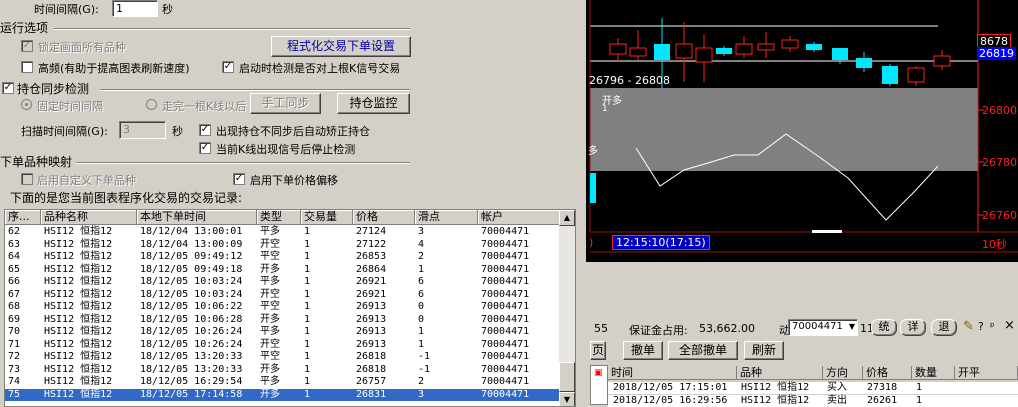 The image size is (1018, 407). Describe the element at coordinates (843, 373) in the screenshot. I see `orders-col-direction: 方向` at that location.